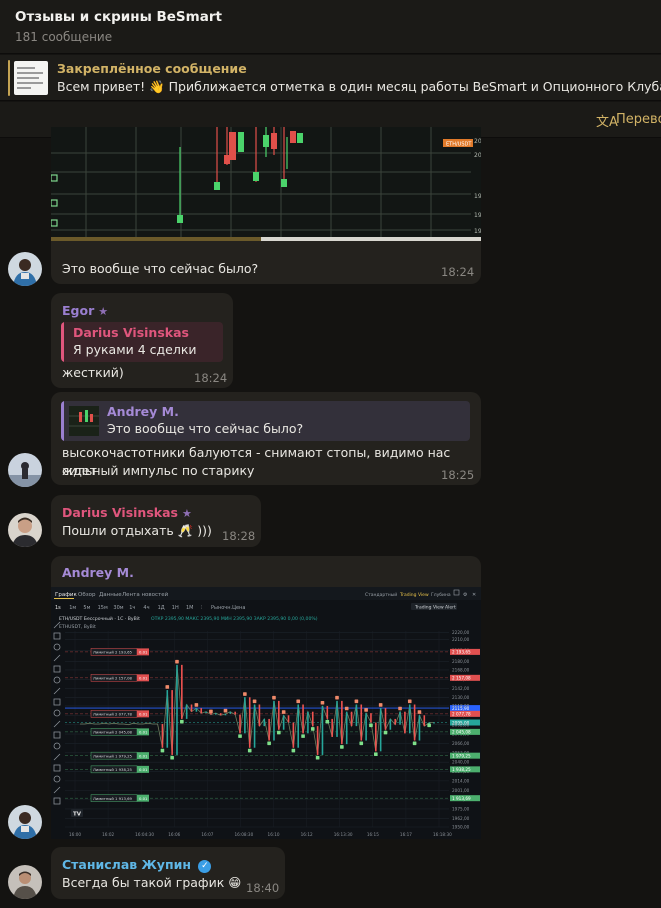 The image size is (661, 908). Describe the element at coordinates (266, 184) in the screenshot. I see `message-photo: ETH/USDT 20 20 19 19 19` at that location.